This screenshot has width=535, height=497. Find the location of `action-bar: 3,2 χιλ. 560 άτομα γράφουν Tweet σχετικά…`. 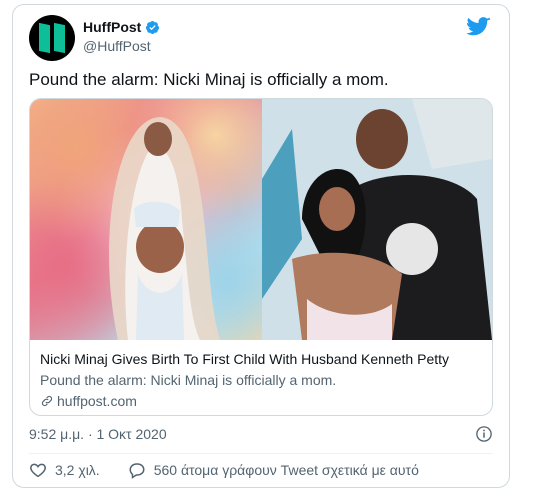

action-bar: 3,2 χιλ. 560 άτομα γράφουν Tweet σχετικά… is located at coordinates (224, 470).